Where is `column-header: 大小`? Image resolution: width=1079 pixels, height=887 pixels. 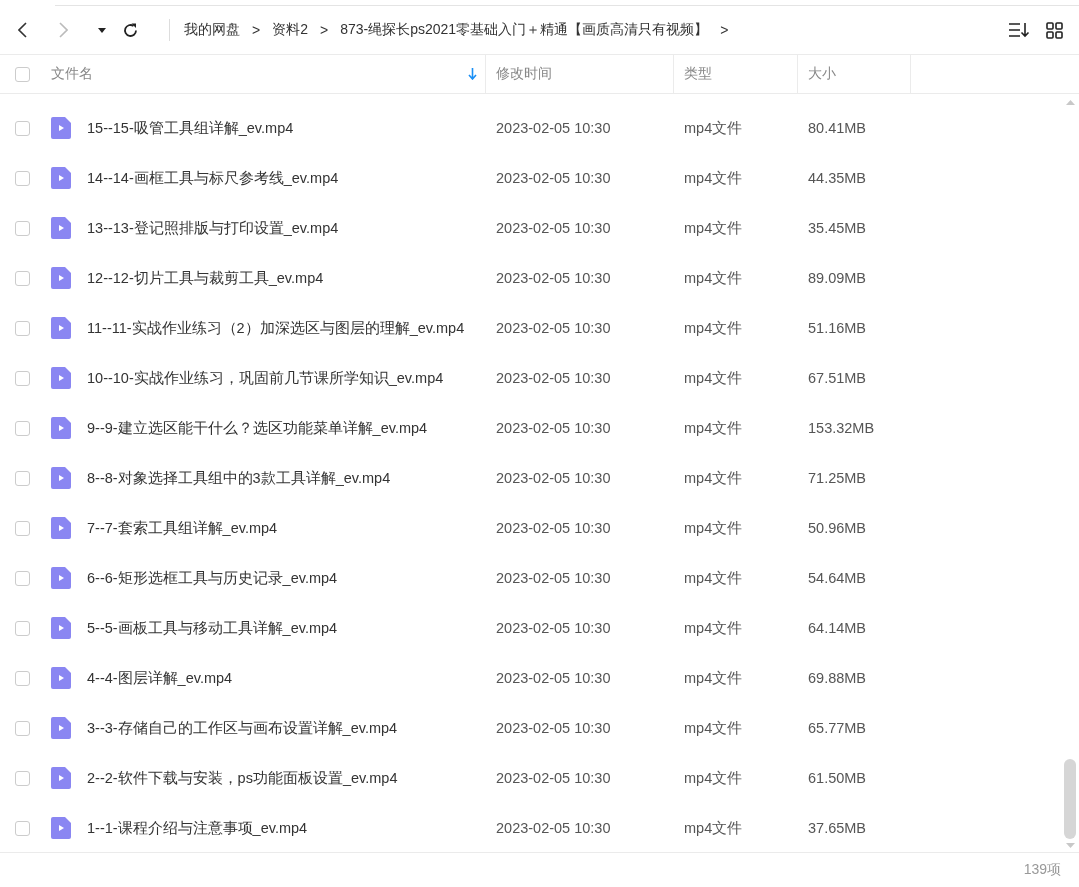 column-header: 大小 is located at coordinates (854, 74).